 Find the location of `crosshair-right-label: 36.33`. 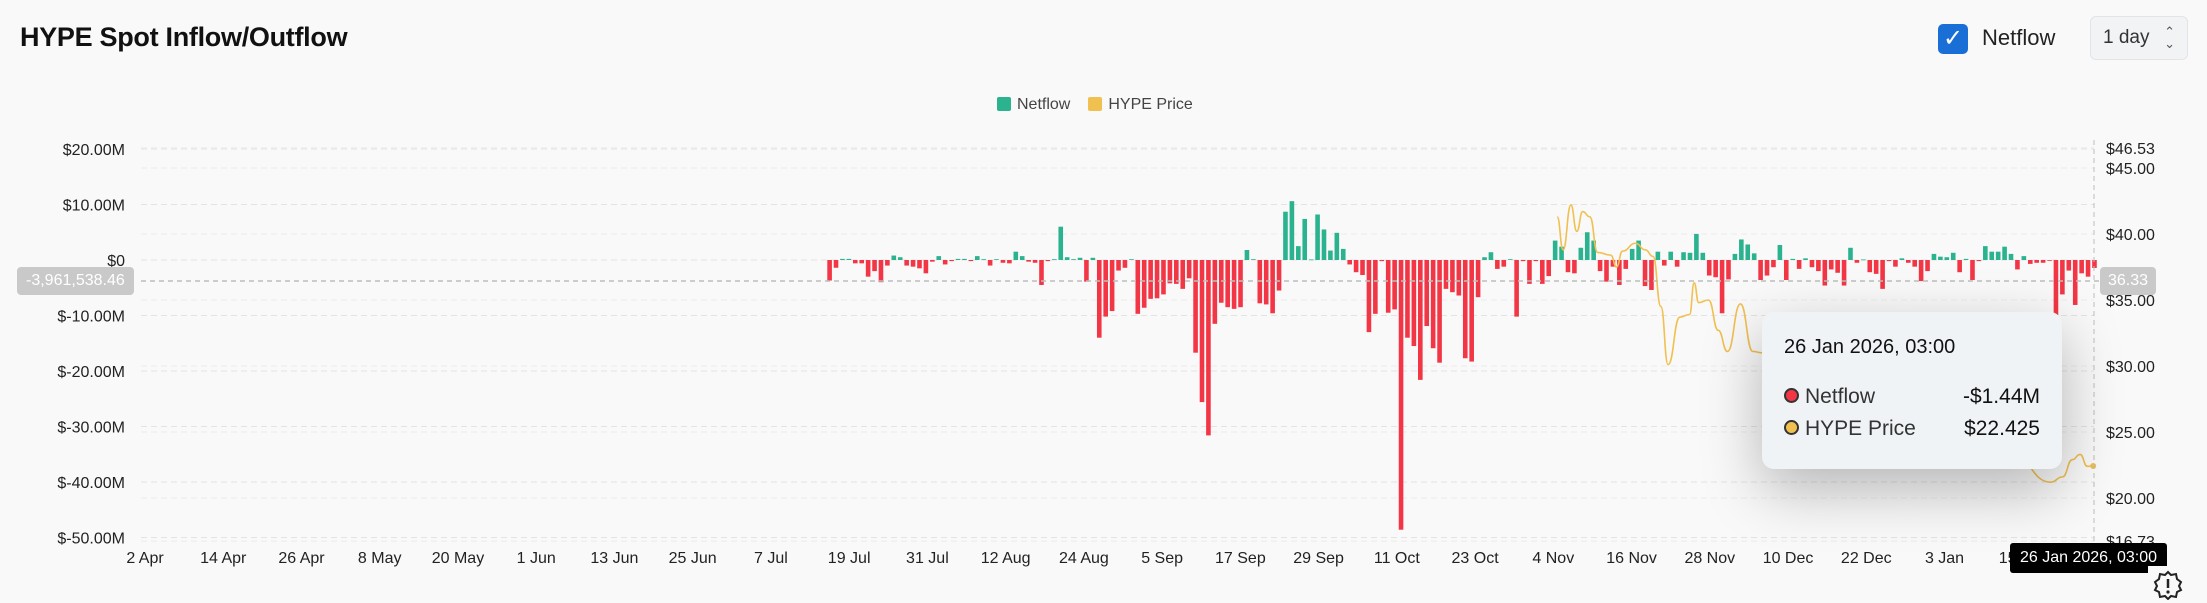

crosshair-right-label: 36.33 is located at coordinates (2128, 281).